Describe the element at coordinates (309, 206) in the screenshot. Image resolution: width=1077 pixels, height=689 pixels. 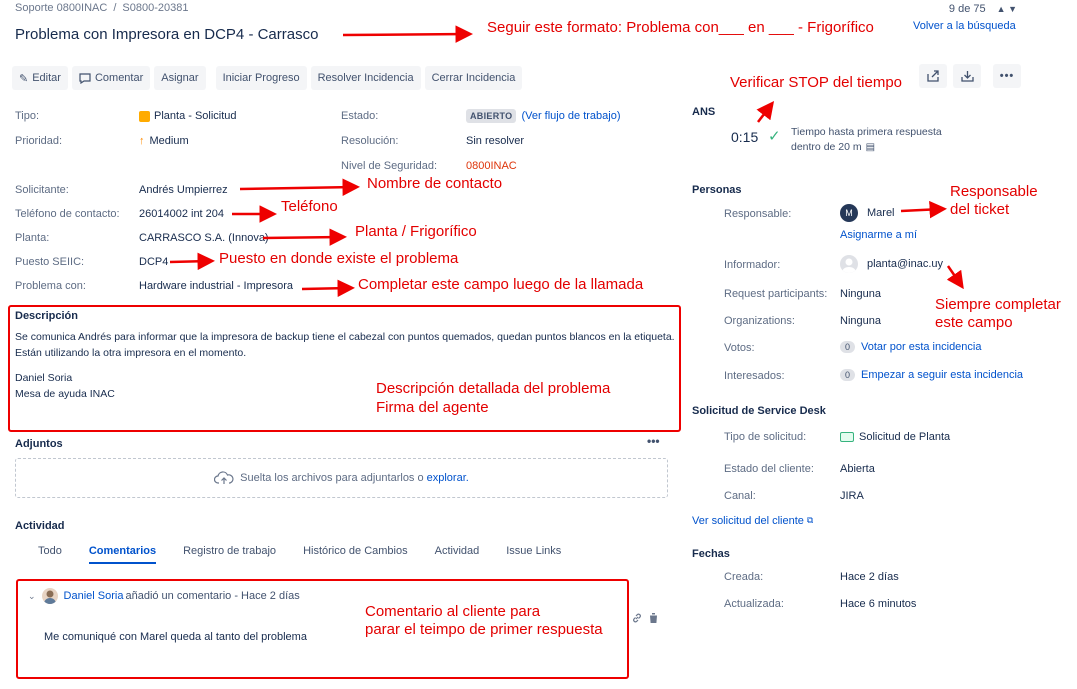
I see `annotation-phone: Teléfono` at that location.